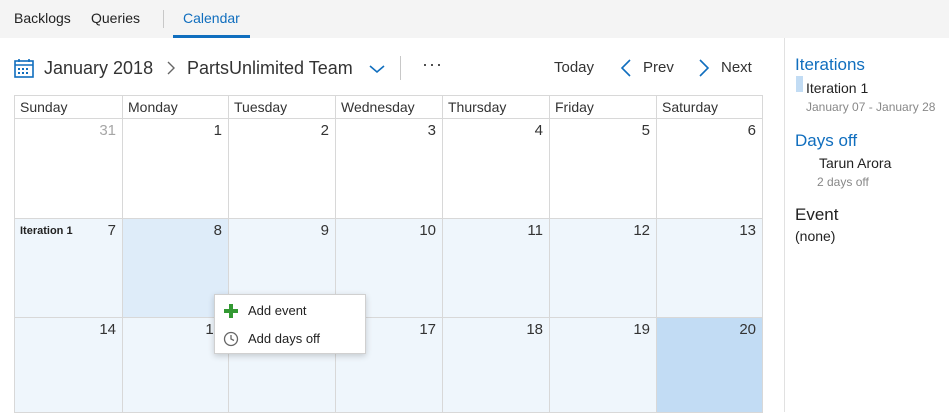  I want to click on day-number: 17, so click(427, 329).